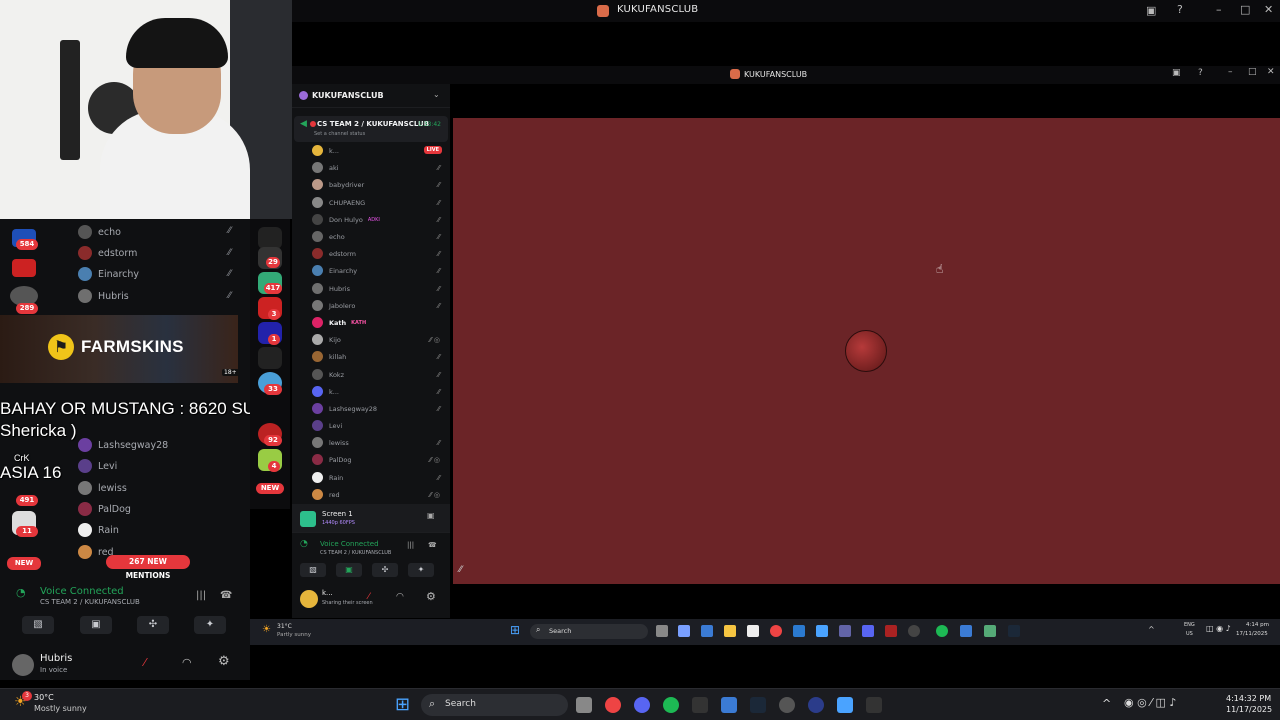 Image resolution: width=1280 pixels, height=720 pixels. What do you see at coordinates (284, 626) in the screenshot?
I see `weather-temp: 31°C` at bounding box center [284, 626].